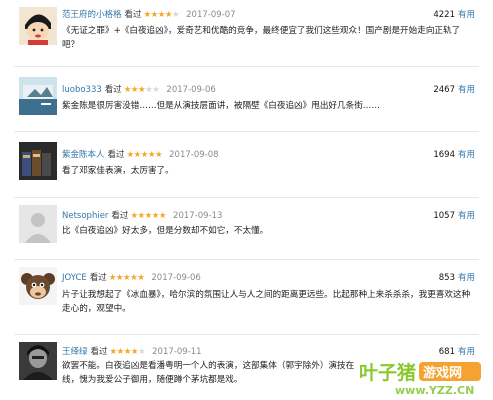 Image resolution: width=493 pixels, height=400 pixels. What do you see at coordinates (74, 278) in the screenshot?
I see `username-link: JOYCE` at bounding box center [74, 278].